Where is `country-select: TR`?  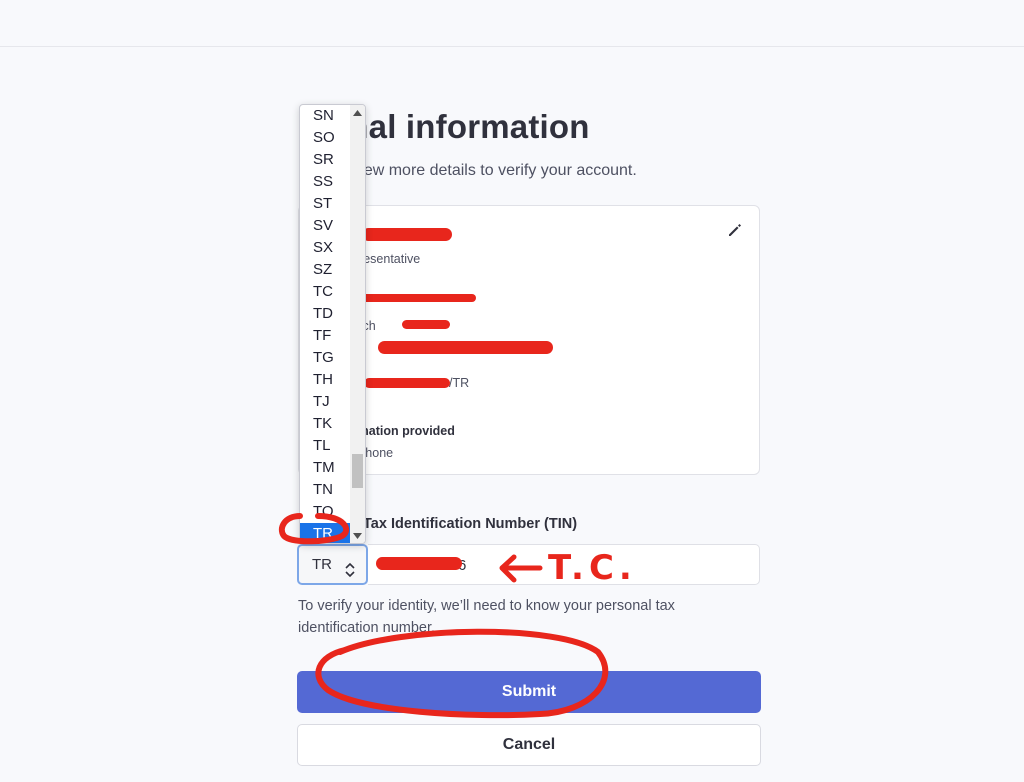
country-select: TR is located at coordinates (332, 564).